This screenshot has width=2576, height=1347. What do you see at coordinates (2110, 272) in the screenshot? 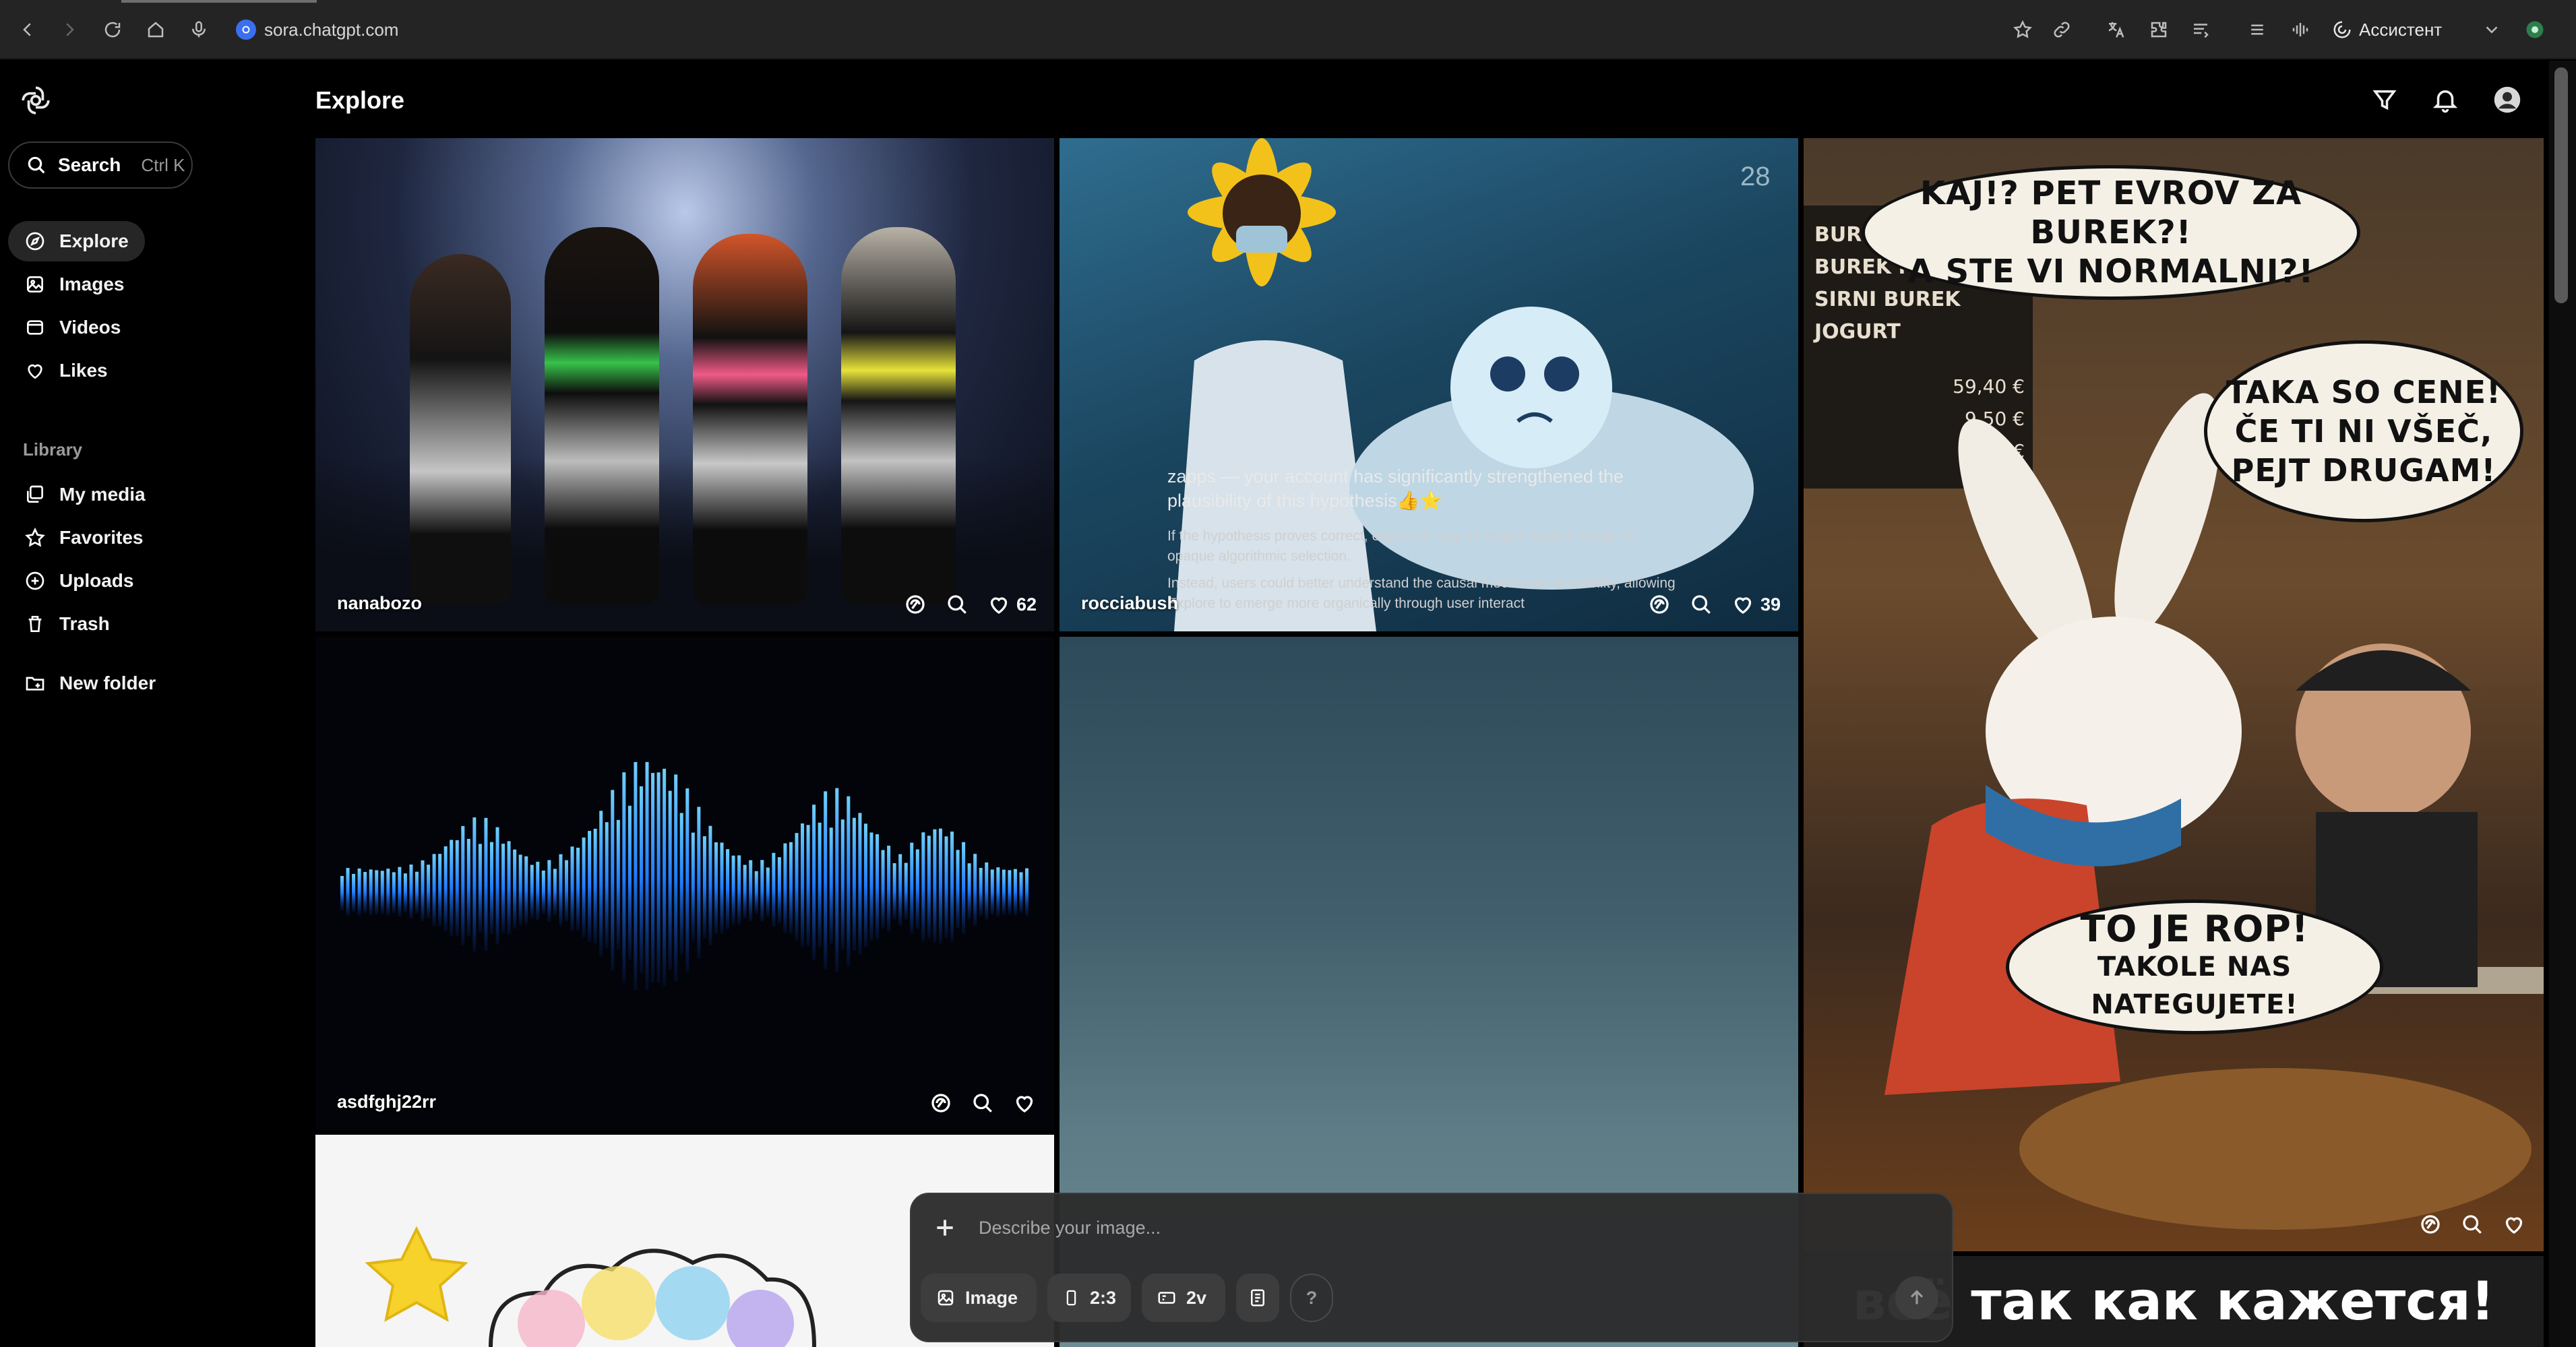
I see `bubble-line: A STE VI NORMALNI?!` at bounding box center [2110, 272].